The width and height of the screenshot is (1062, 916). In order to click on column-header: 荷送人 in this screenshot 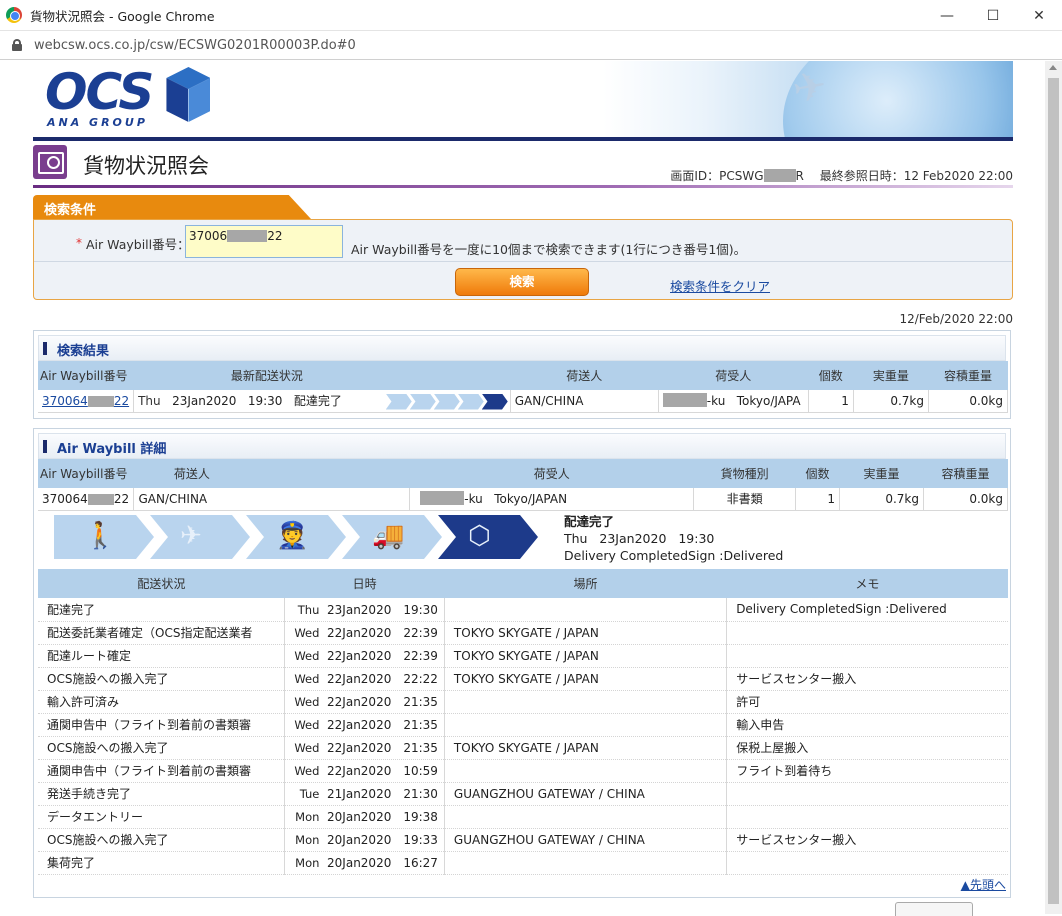, I will do `click(584, 375)`.